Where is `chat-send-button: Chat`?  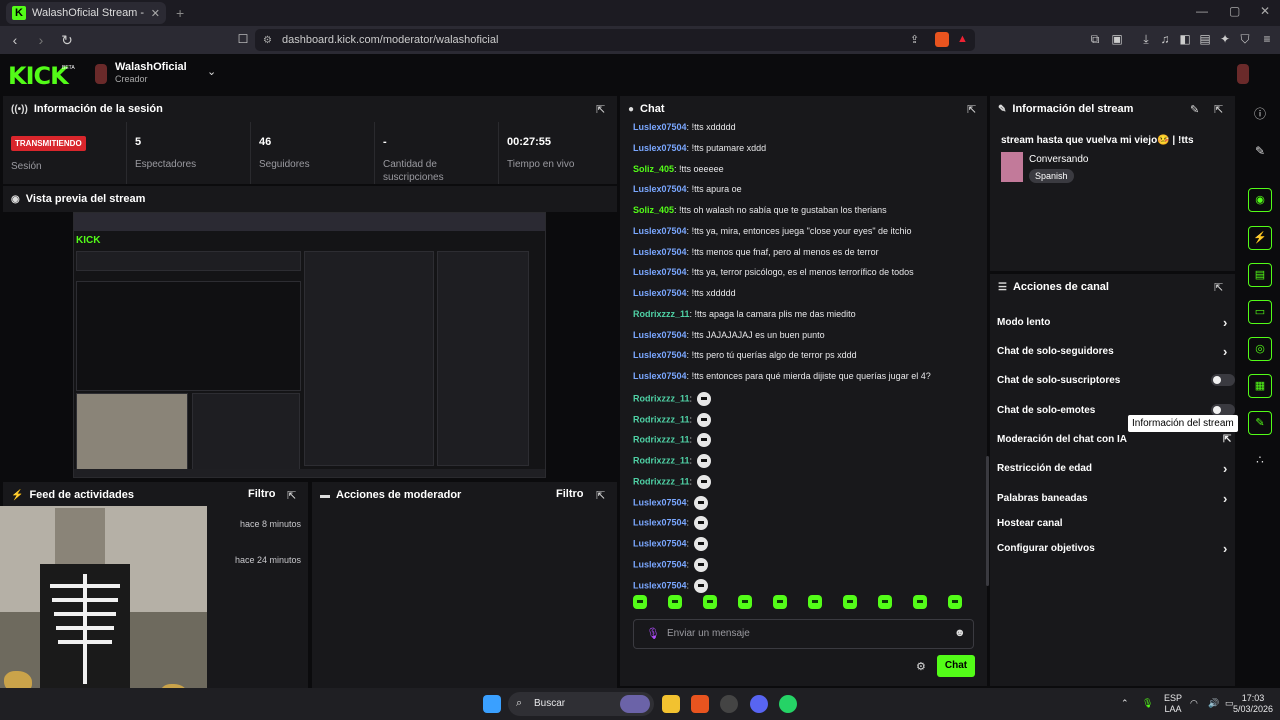
chat-send-button: Chat is located at coordinates (956, 666).